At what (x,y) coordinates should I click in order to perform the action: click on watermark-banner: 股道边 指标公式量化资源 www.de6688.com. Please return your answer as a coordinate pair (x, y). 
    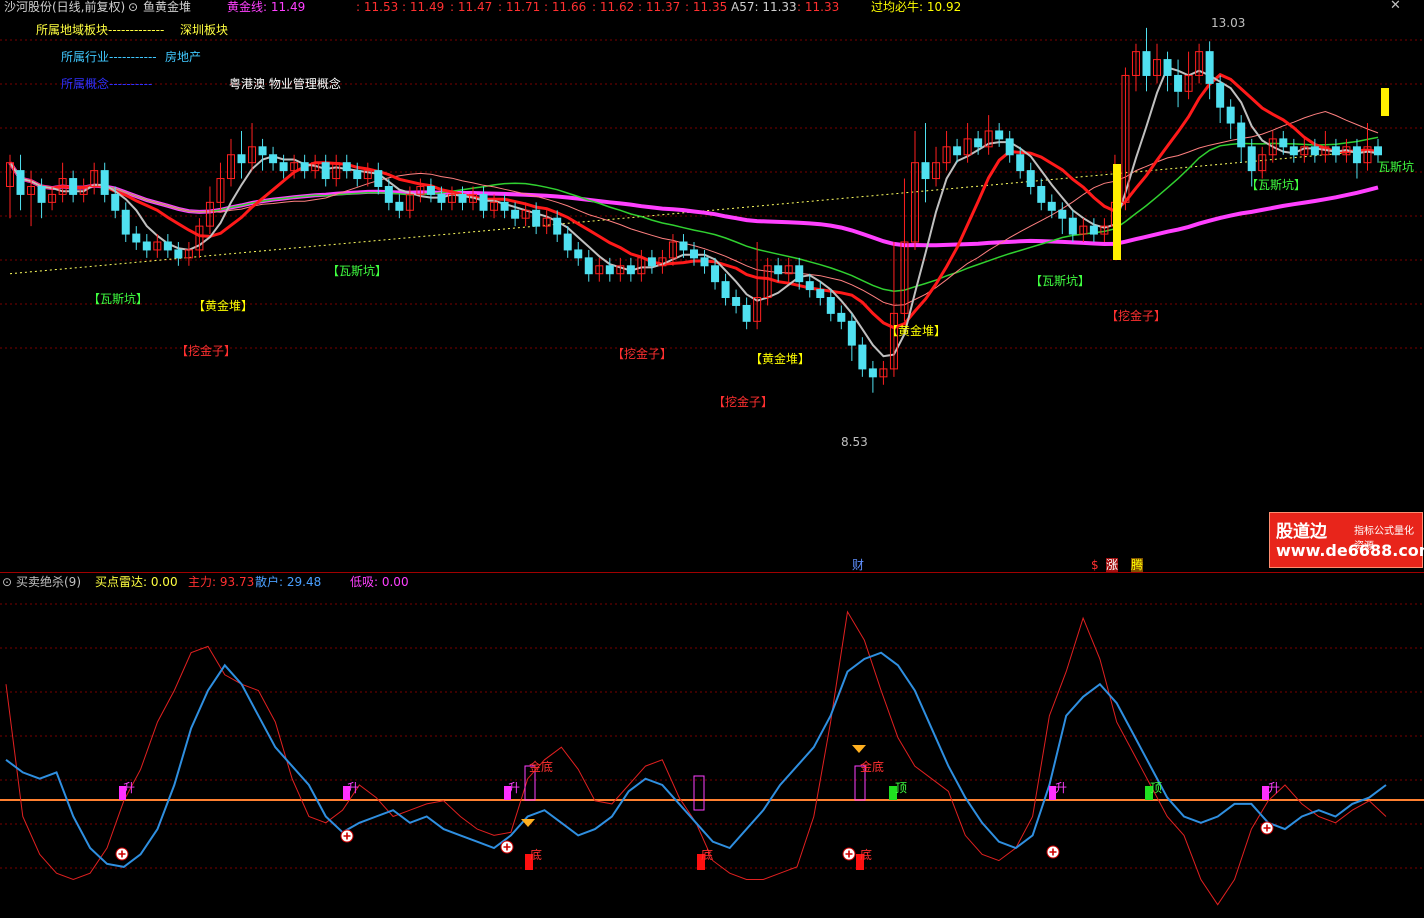
    Looking at the image, I should click on (1346, 540).